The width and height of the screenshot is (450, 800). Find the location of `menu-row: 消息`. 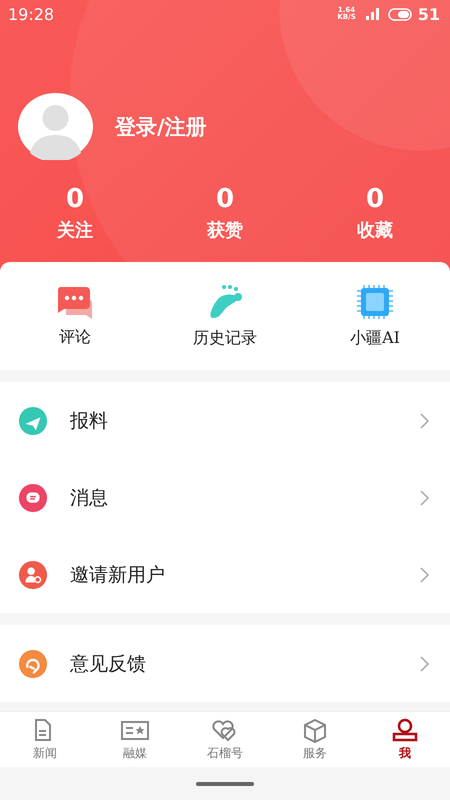

menu-row: 消息 is located at coordinates (225, 497).